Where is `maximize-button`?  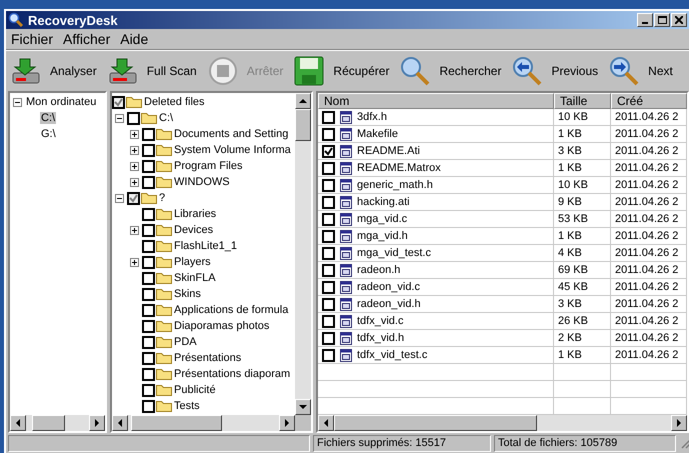 maximize-button is located at coordinates (662, 20).